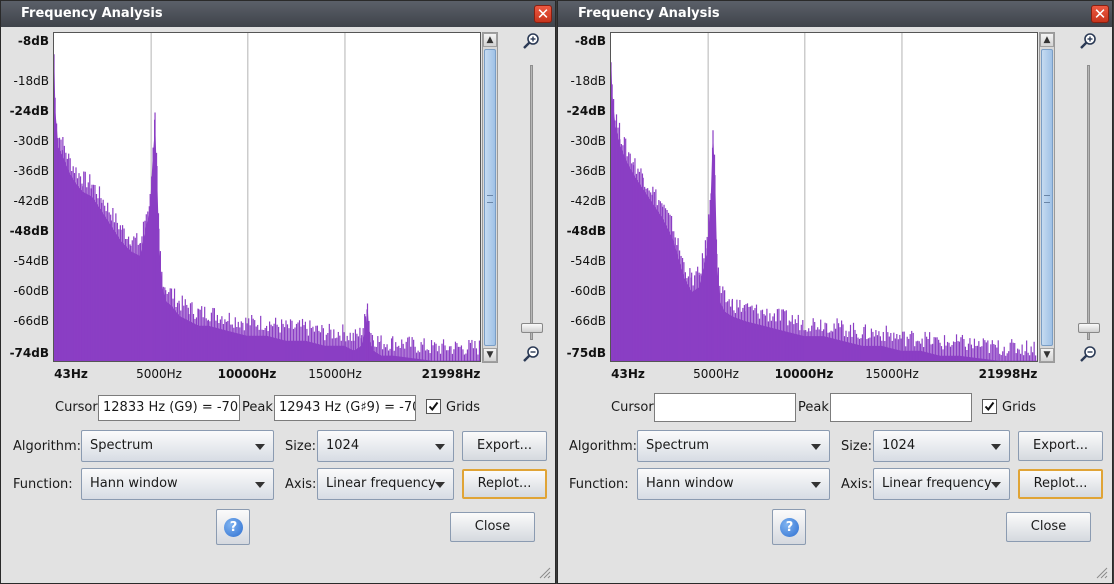 This screenshot has width=1114, height=584. Describe the element at coordinates (586, 353) in the screenshot. I see `y-tick-label: -75dB` at that location.